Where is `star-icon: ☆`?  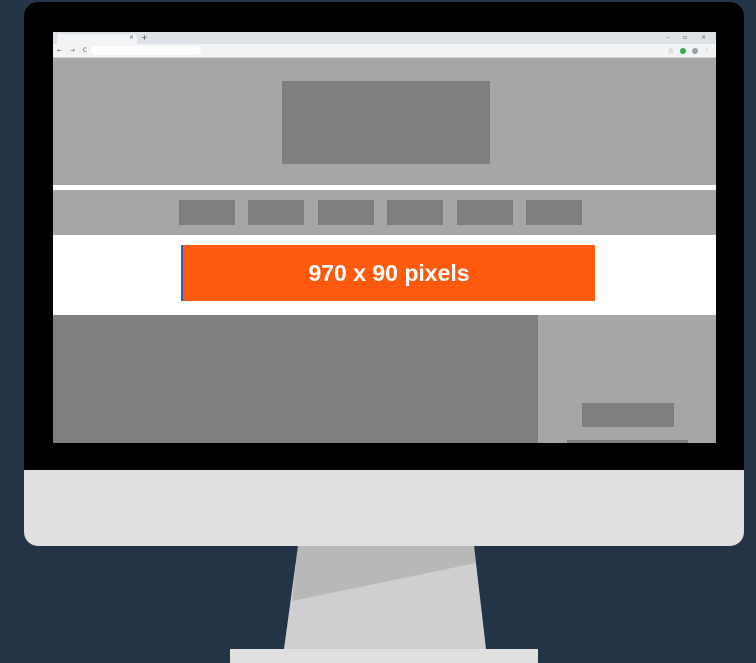 star-icon: ☆ is located at coordinates (671, 51).